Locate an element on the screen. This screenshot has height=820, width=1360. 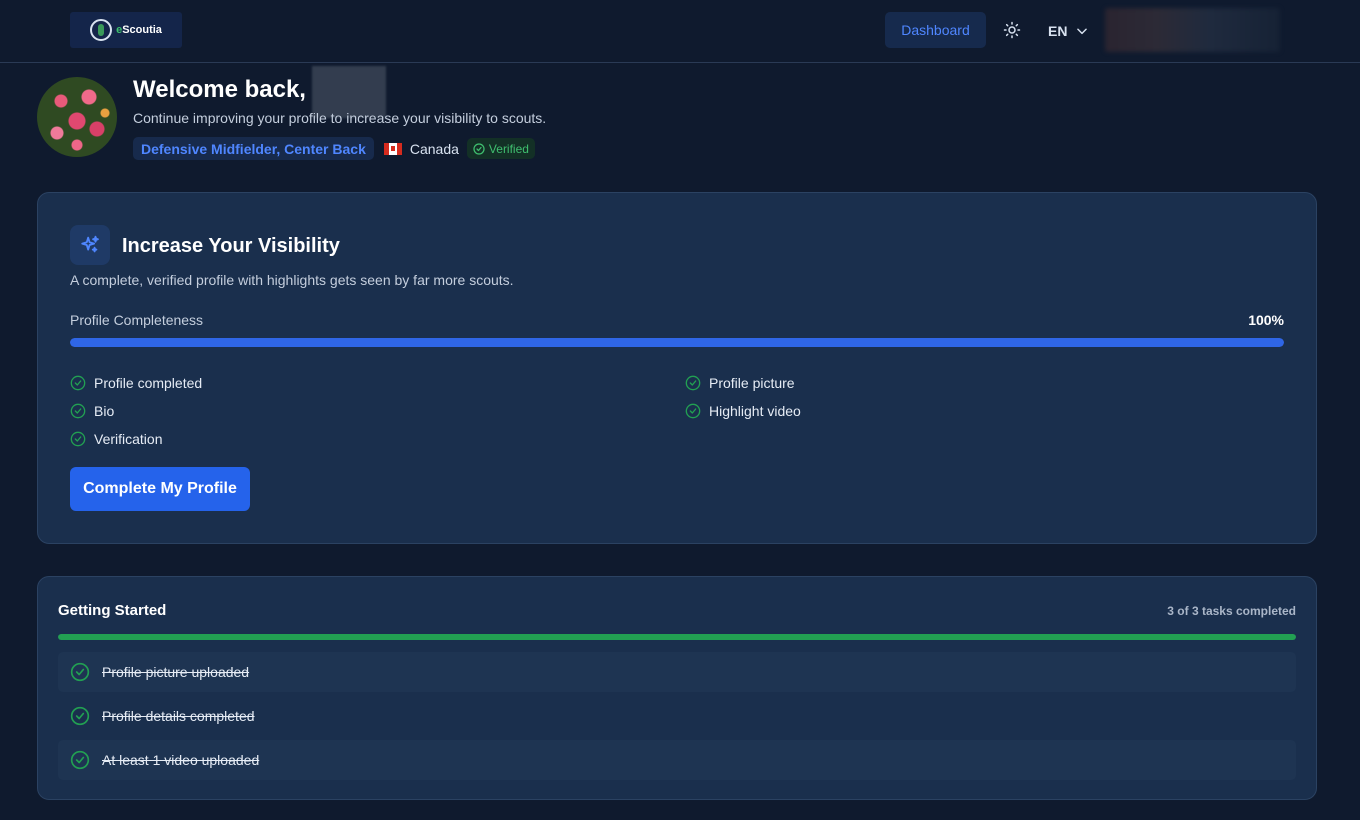
completeness-progress-bar is located at coordinates (677, 342).